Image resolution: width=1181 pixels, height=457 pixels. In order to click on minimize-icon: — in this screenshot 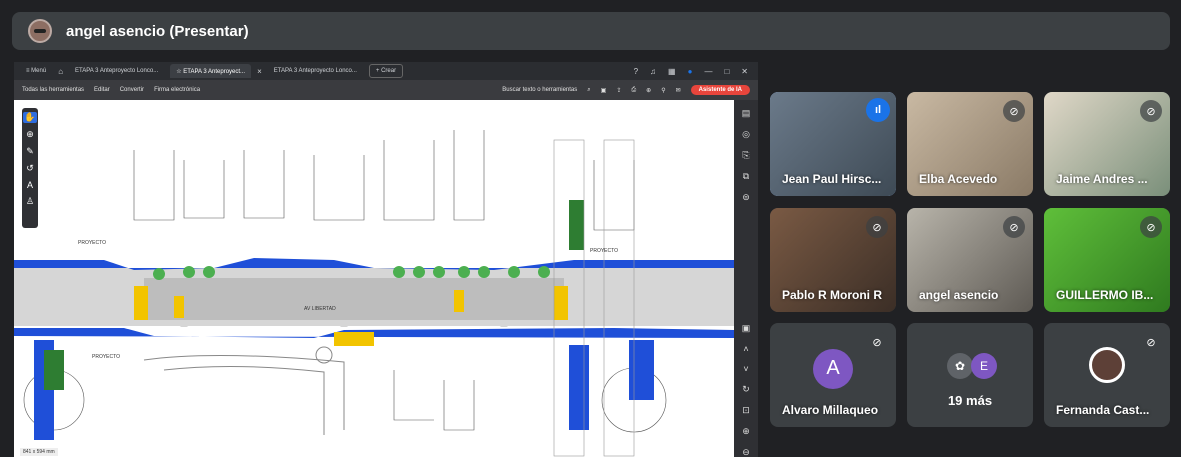, I will do `click(708, 71)`.